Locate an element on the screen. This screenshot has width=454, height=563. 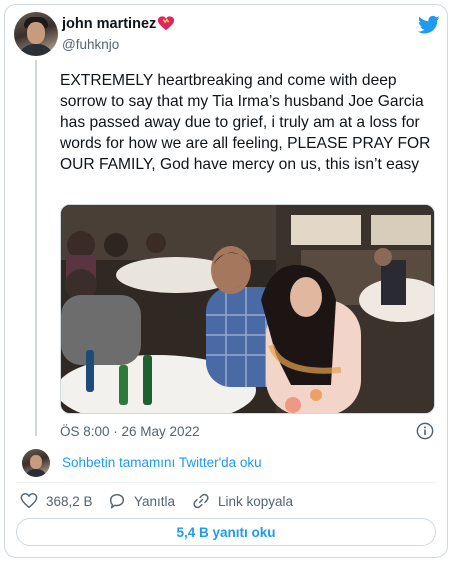
thread-author-avatar is located at coordinates (36, 463).